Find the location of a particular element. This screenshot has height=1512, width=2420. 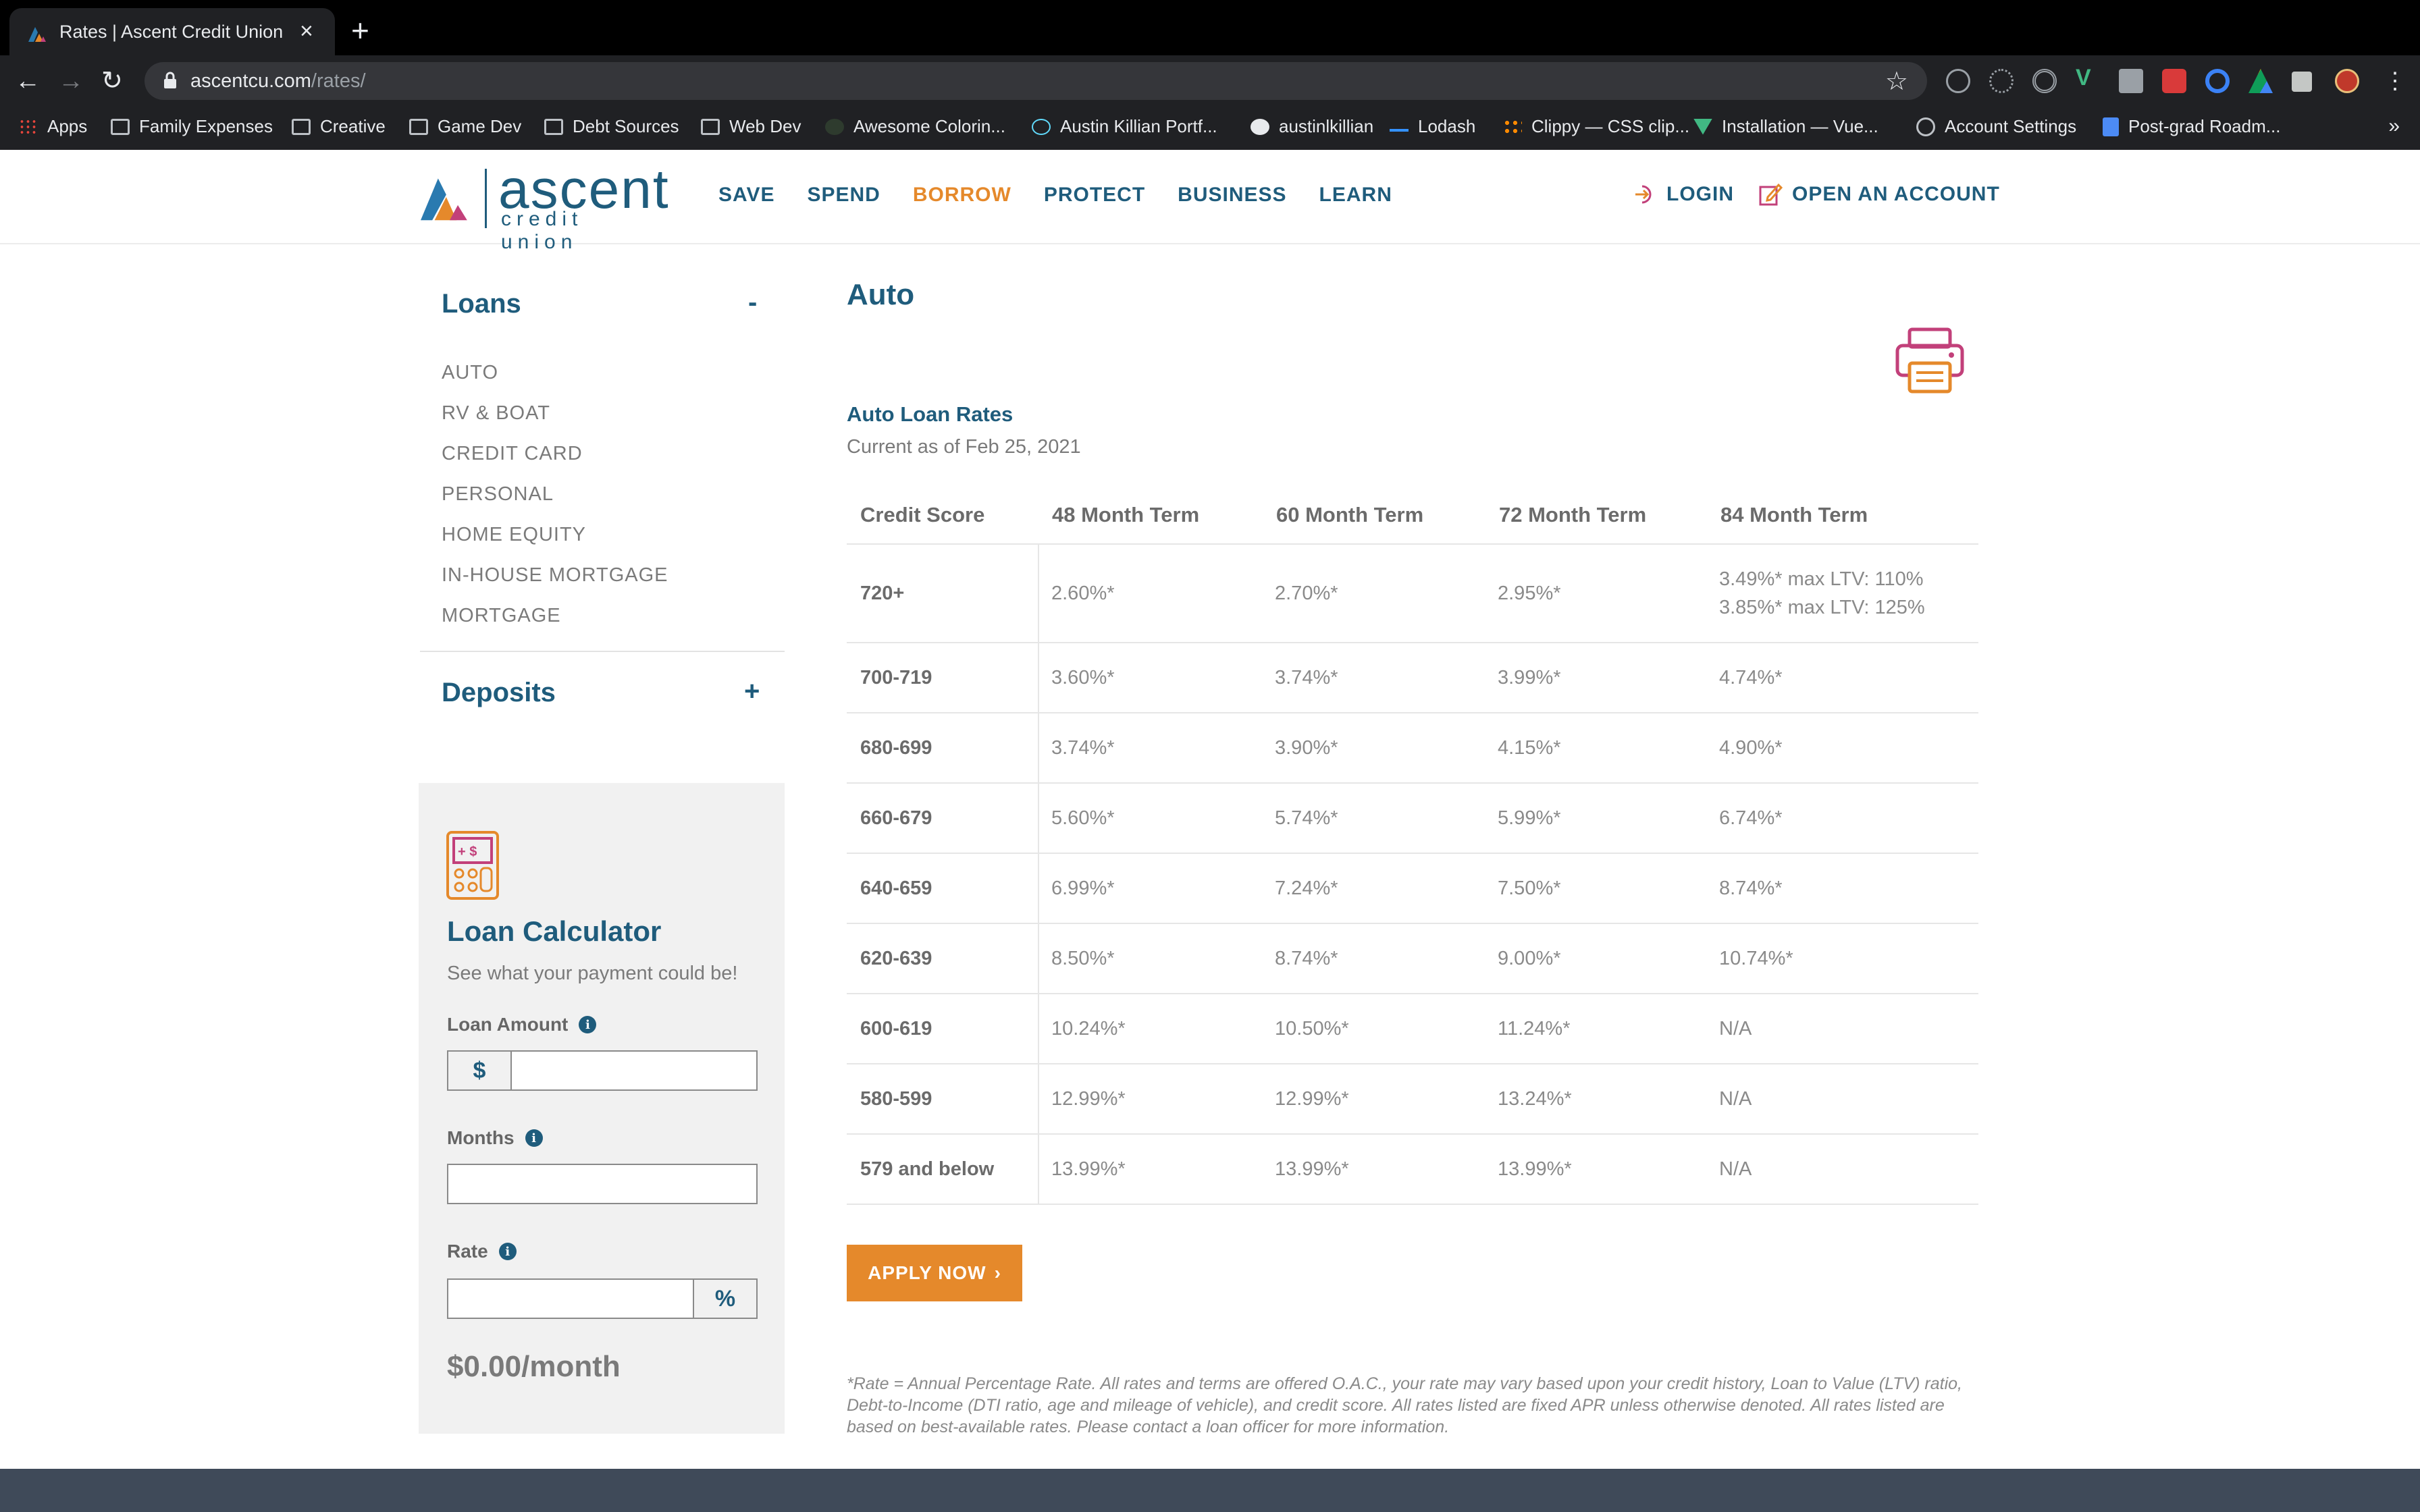

extension-drive-icon is located at coordinates (2260, 81).